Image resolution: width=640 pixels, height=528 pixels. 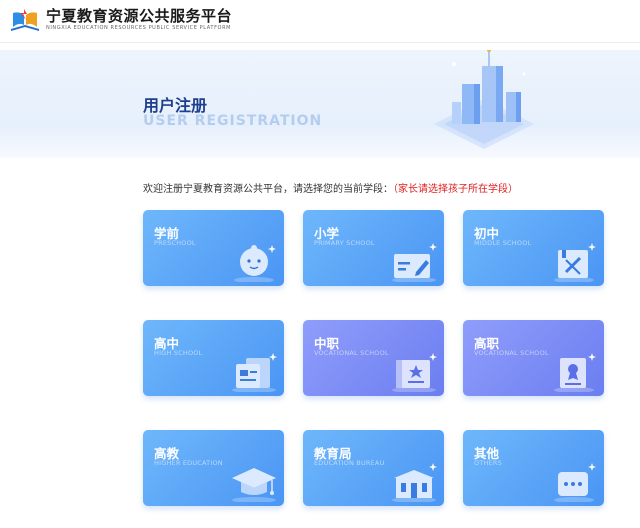 I want to click on document-icon, so click(x=254, y=372).